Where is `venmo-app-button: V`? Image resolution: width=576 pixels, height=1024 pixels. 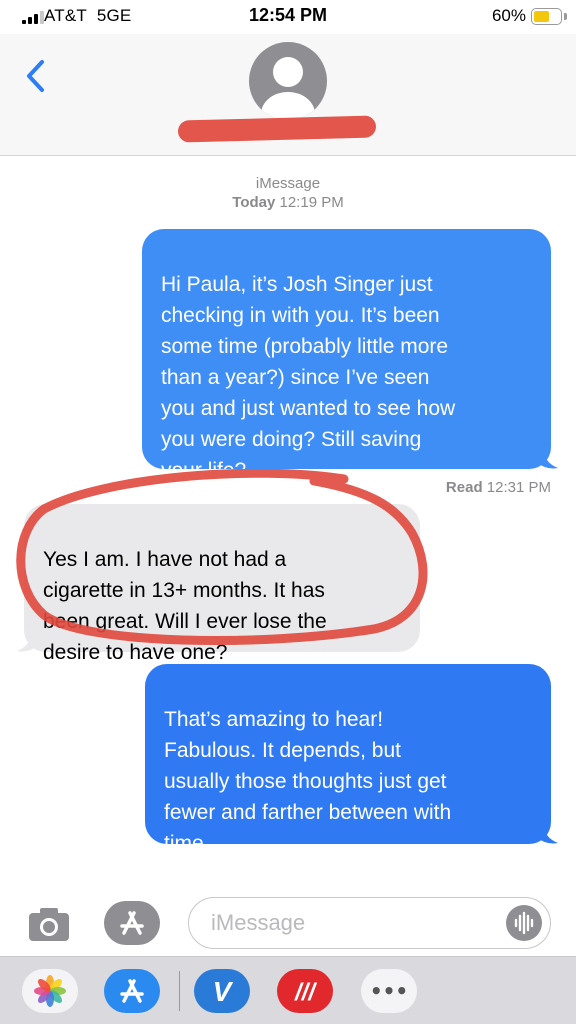
venmo-app-button: V is located at coordinates (222, 991).